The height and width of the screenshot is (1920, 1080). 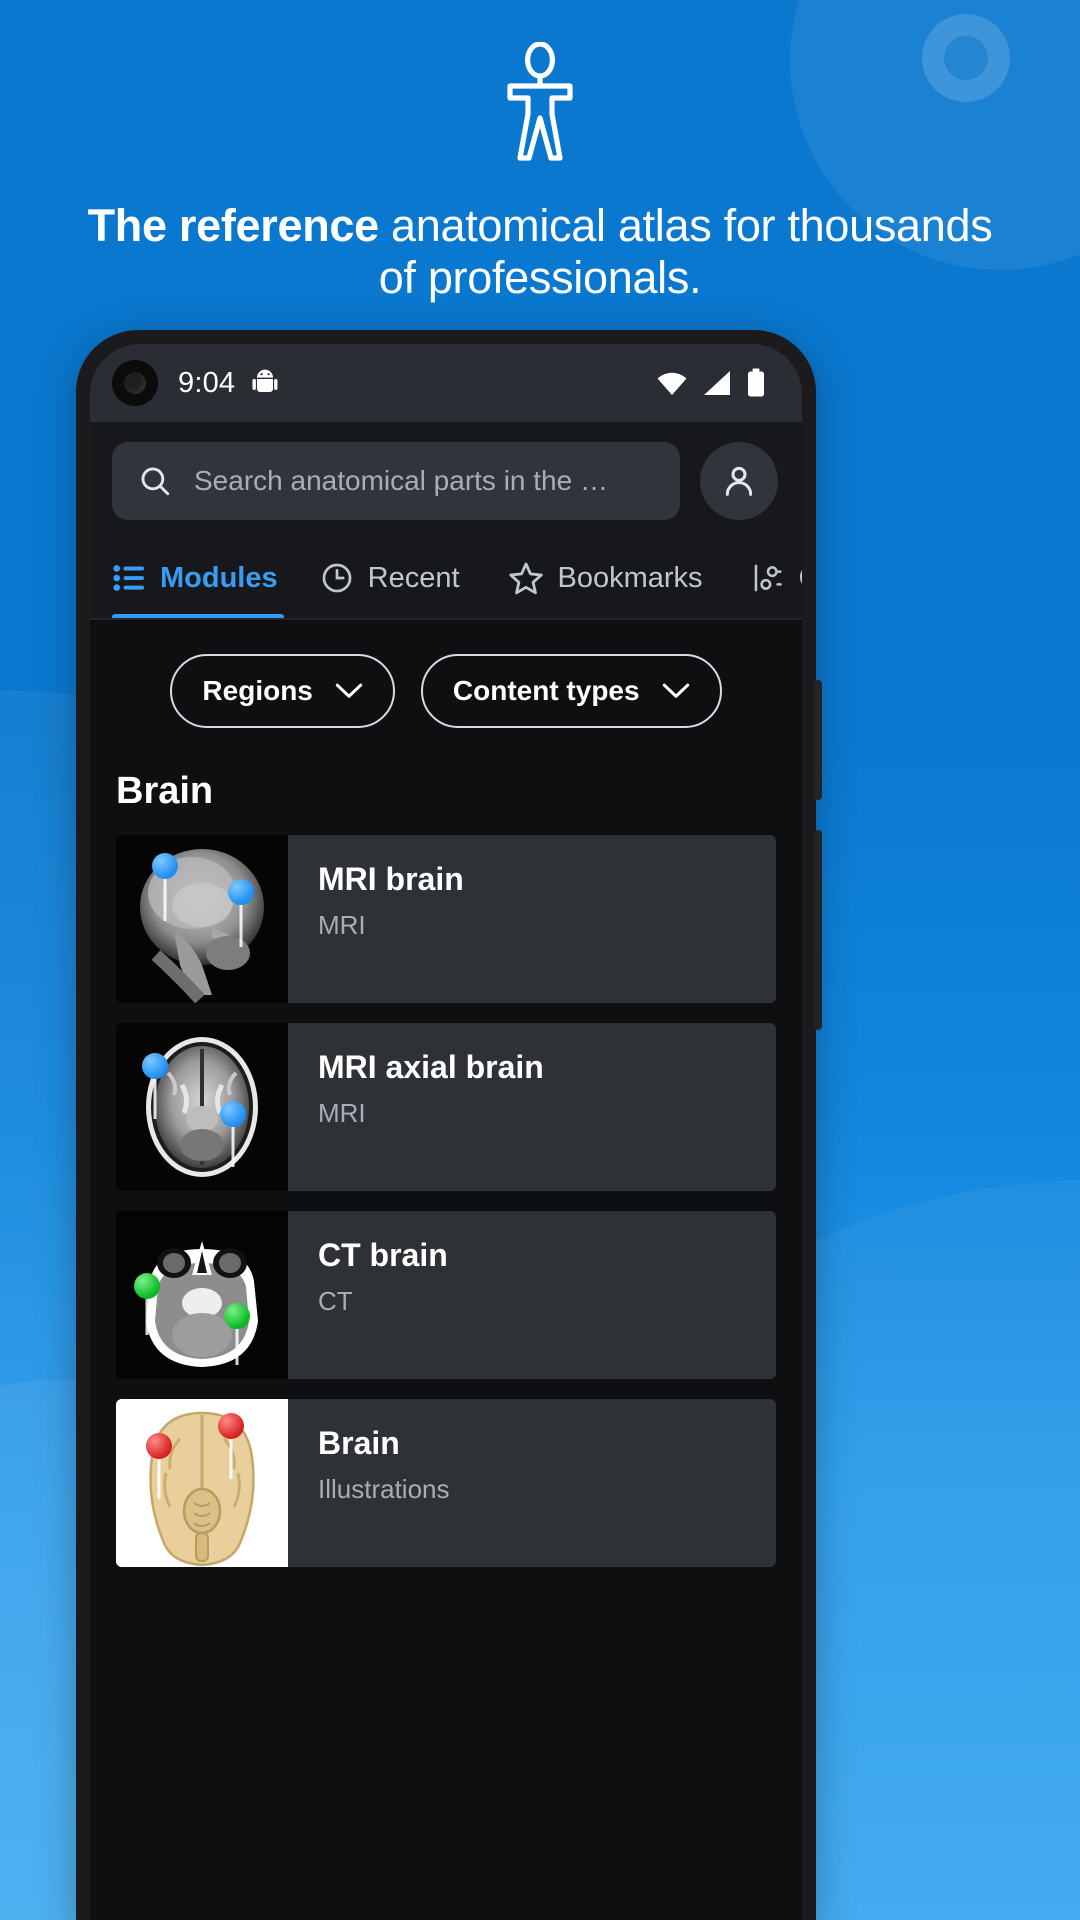 I want to click on list-item-subtitle: Illustrations, so click(x=384, y=1489).